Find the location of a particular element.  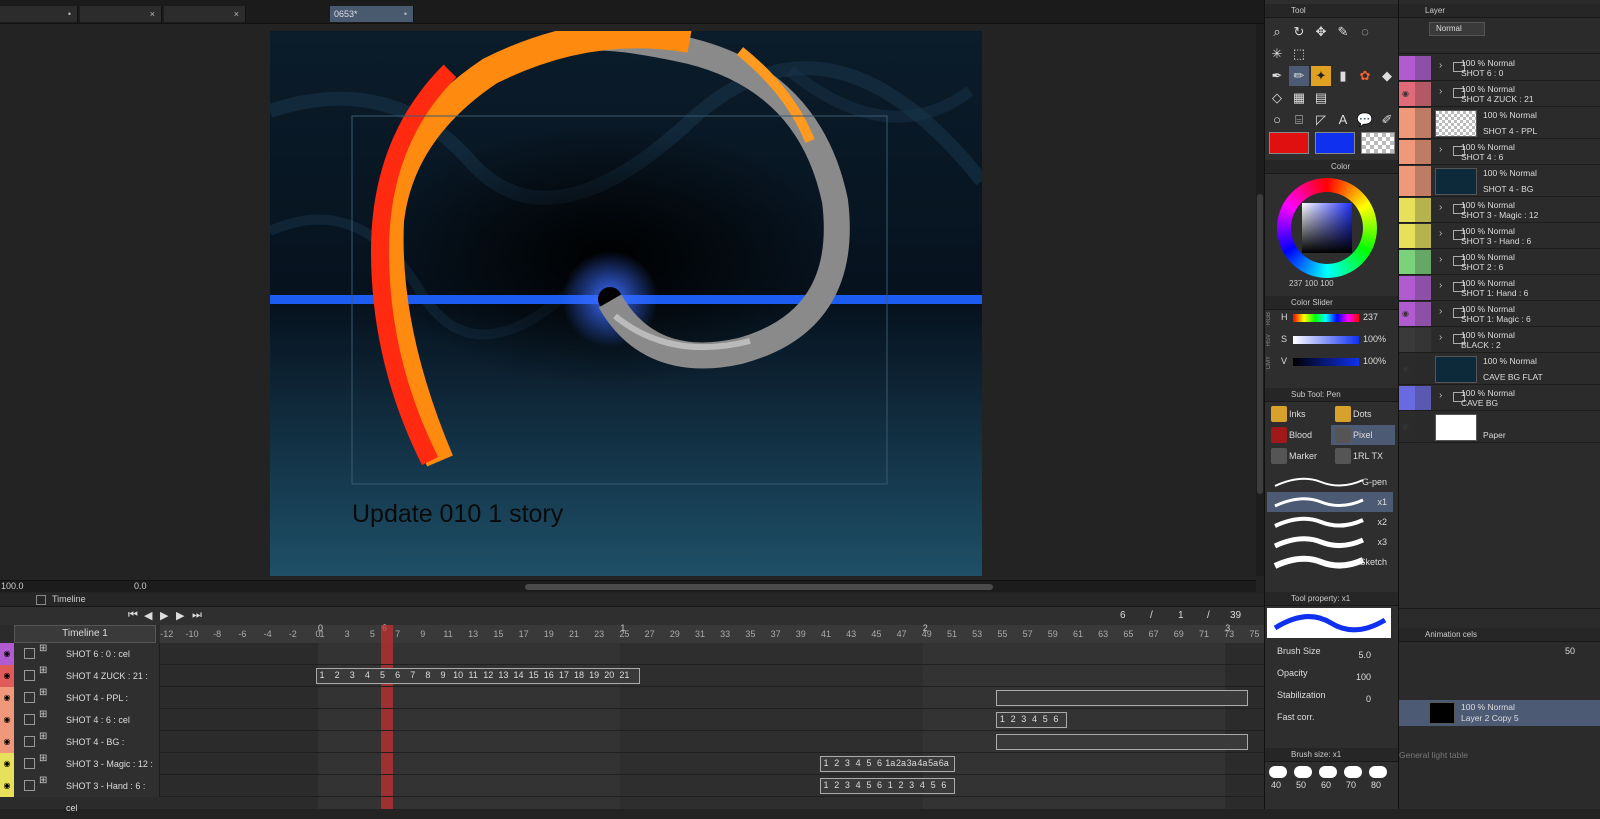

zoom-tool-icon: ⌕ is located at coordinates (1277, 32).